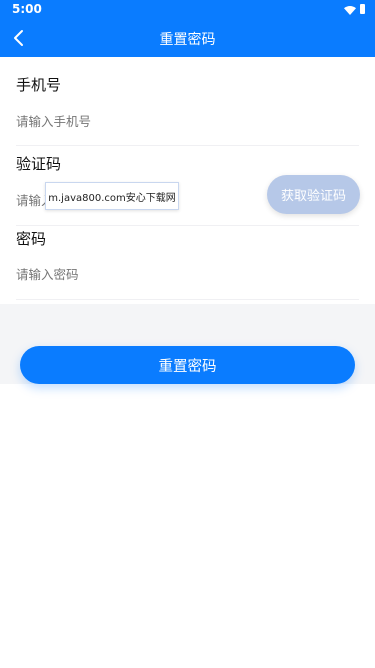 Image resolution: width=375 pixels, height=668 pixels. What do you see at coordinates (39, 85) in the screenshot?
I see `phone-label: 手机号` at bounding box center [39, 85].